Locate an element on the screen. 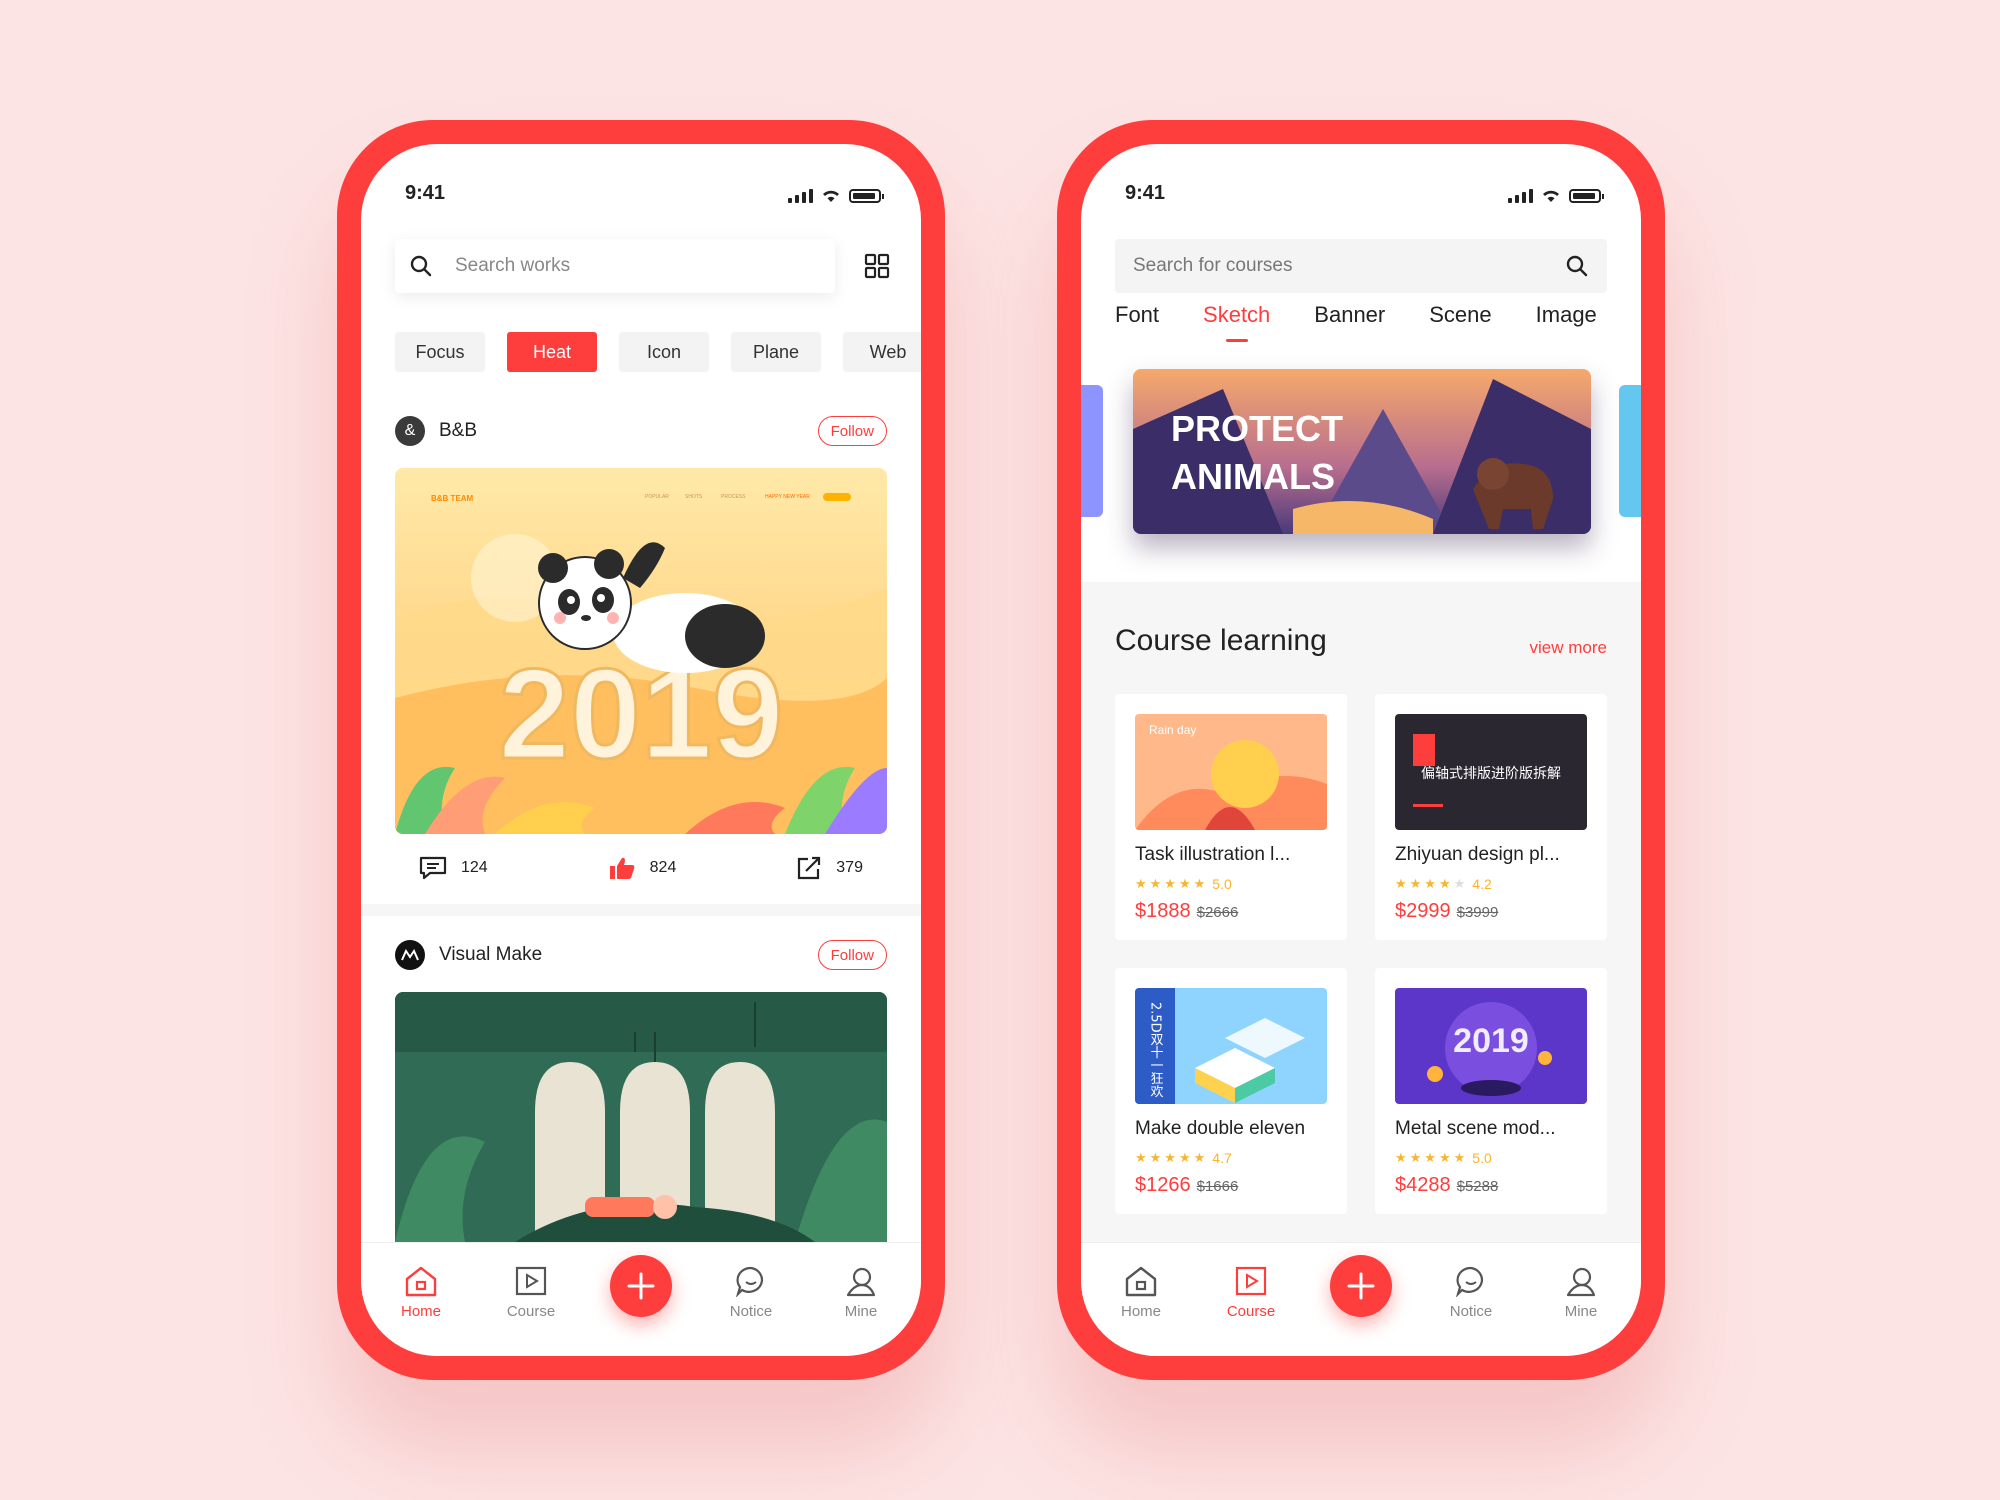 The width and height of the screenshot is (2000, 1500). author-name: B&B is located at coordinates (458, 431).